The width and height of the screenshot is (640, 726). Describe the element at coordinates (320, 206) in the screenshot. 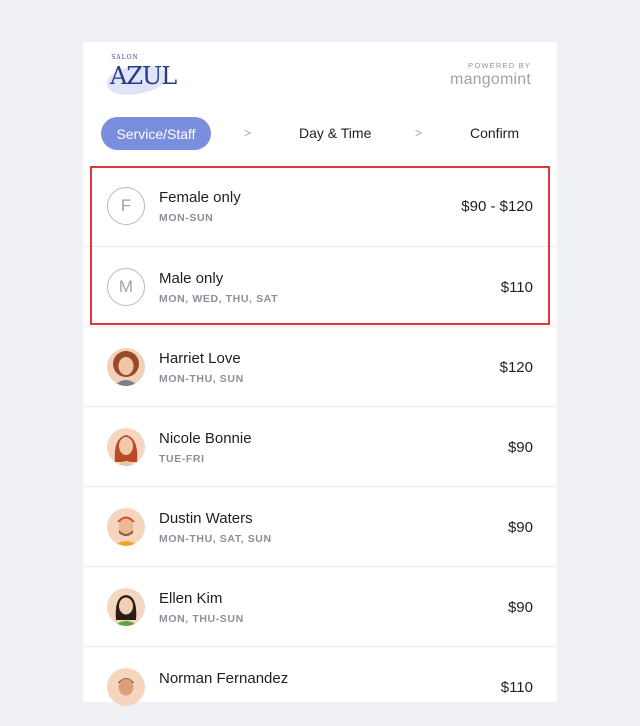

I see `staff-option-female-only: F Female only MON-SUN $90 - $120` at that location.